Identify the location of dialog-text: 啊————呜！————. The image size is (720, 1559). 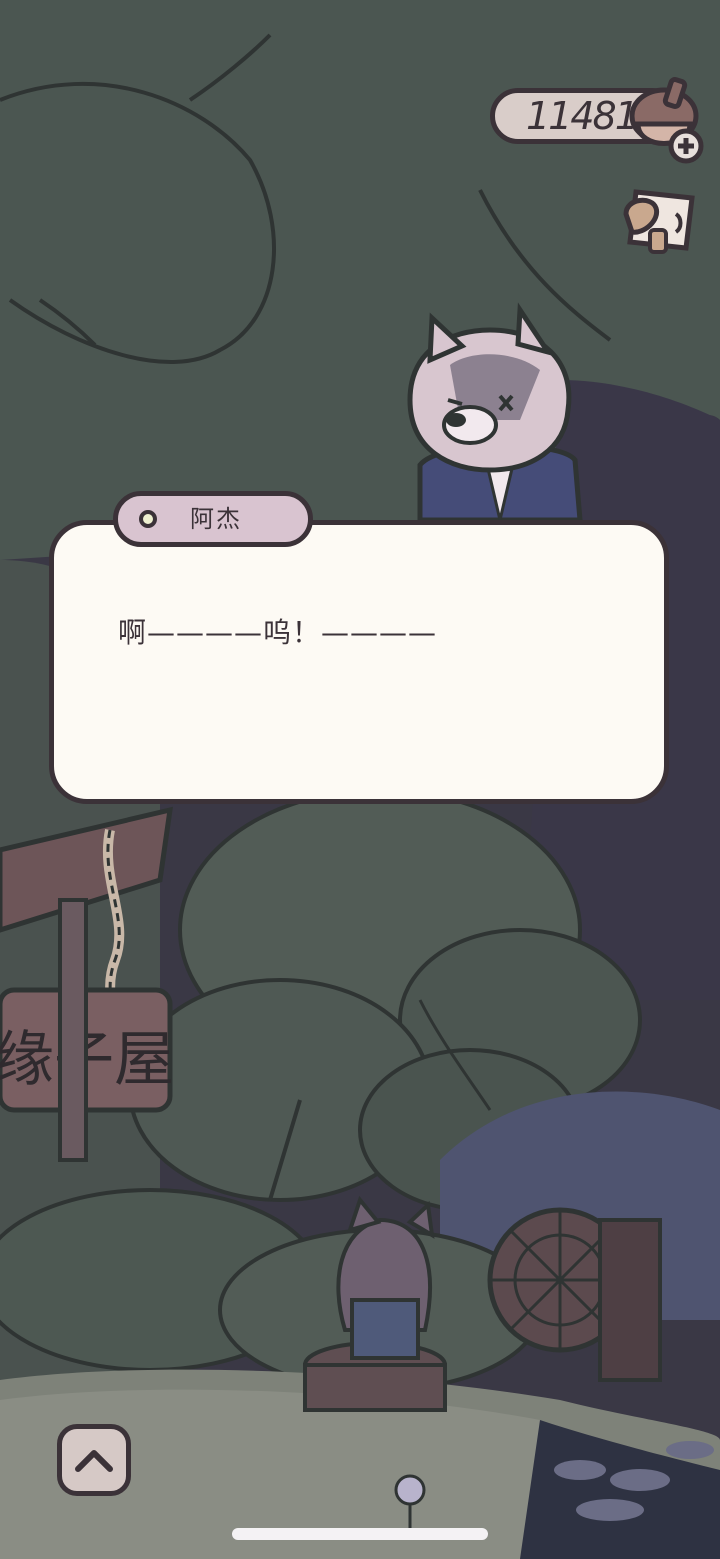
(278, 632).